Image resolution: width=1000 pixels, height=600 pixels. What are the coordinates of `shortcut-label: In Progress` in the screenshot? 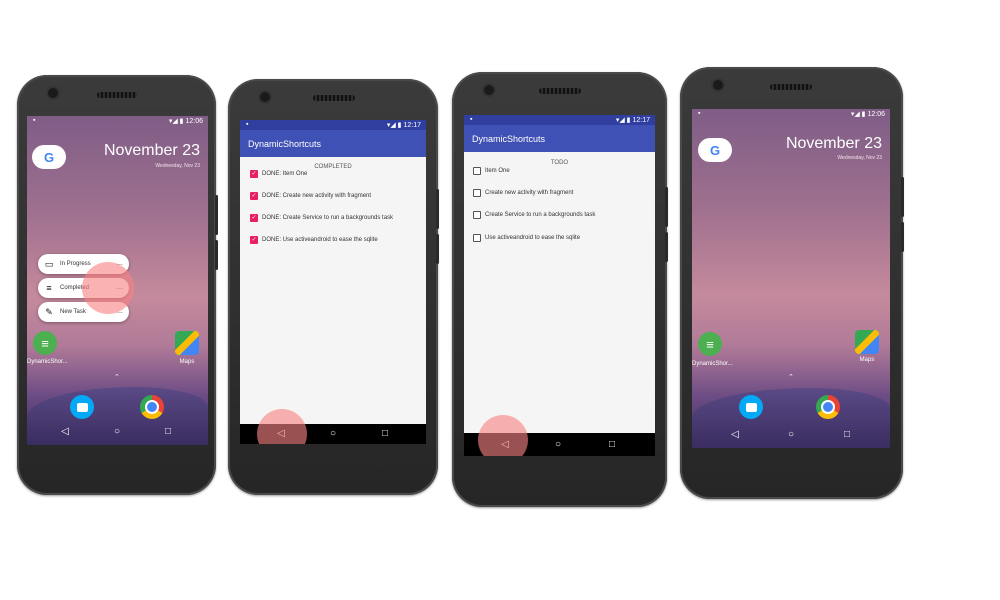 It's located at (75, 264).